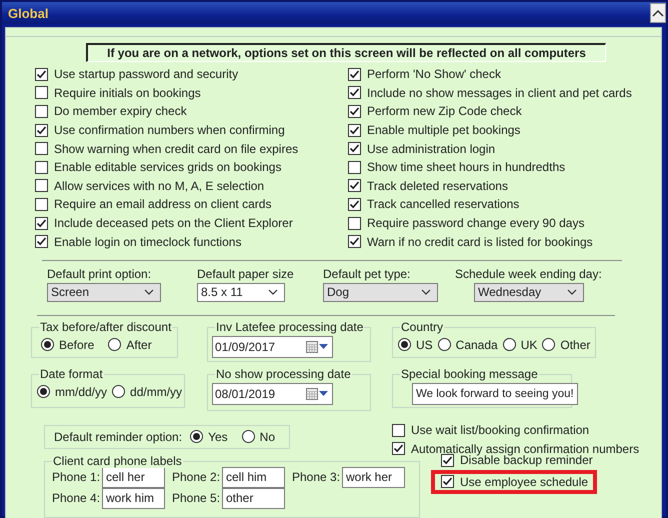 The height and width of the screenshot is (518, 668). What do you see at coordinates (120, 111) in the screenshot?
I see `checkbox-label: Do member expiry check` at bounding box center [120, 111].